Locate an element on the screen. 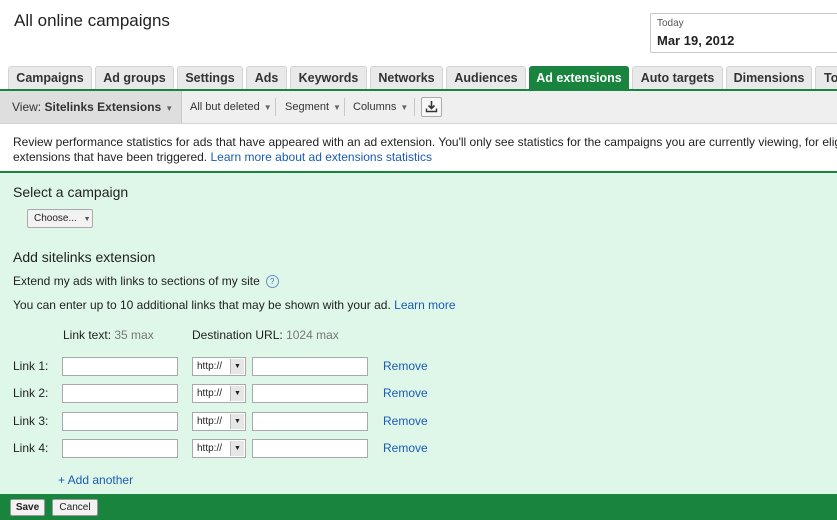 This screenshot has height=520, width=837. help-icon: ? is located at coordinates (272, 281).